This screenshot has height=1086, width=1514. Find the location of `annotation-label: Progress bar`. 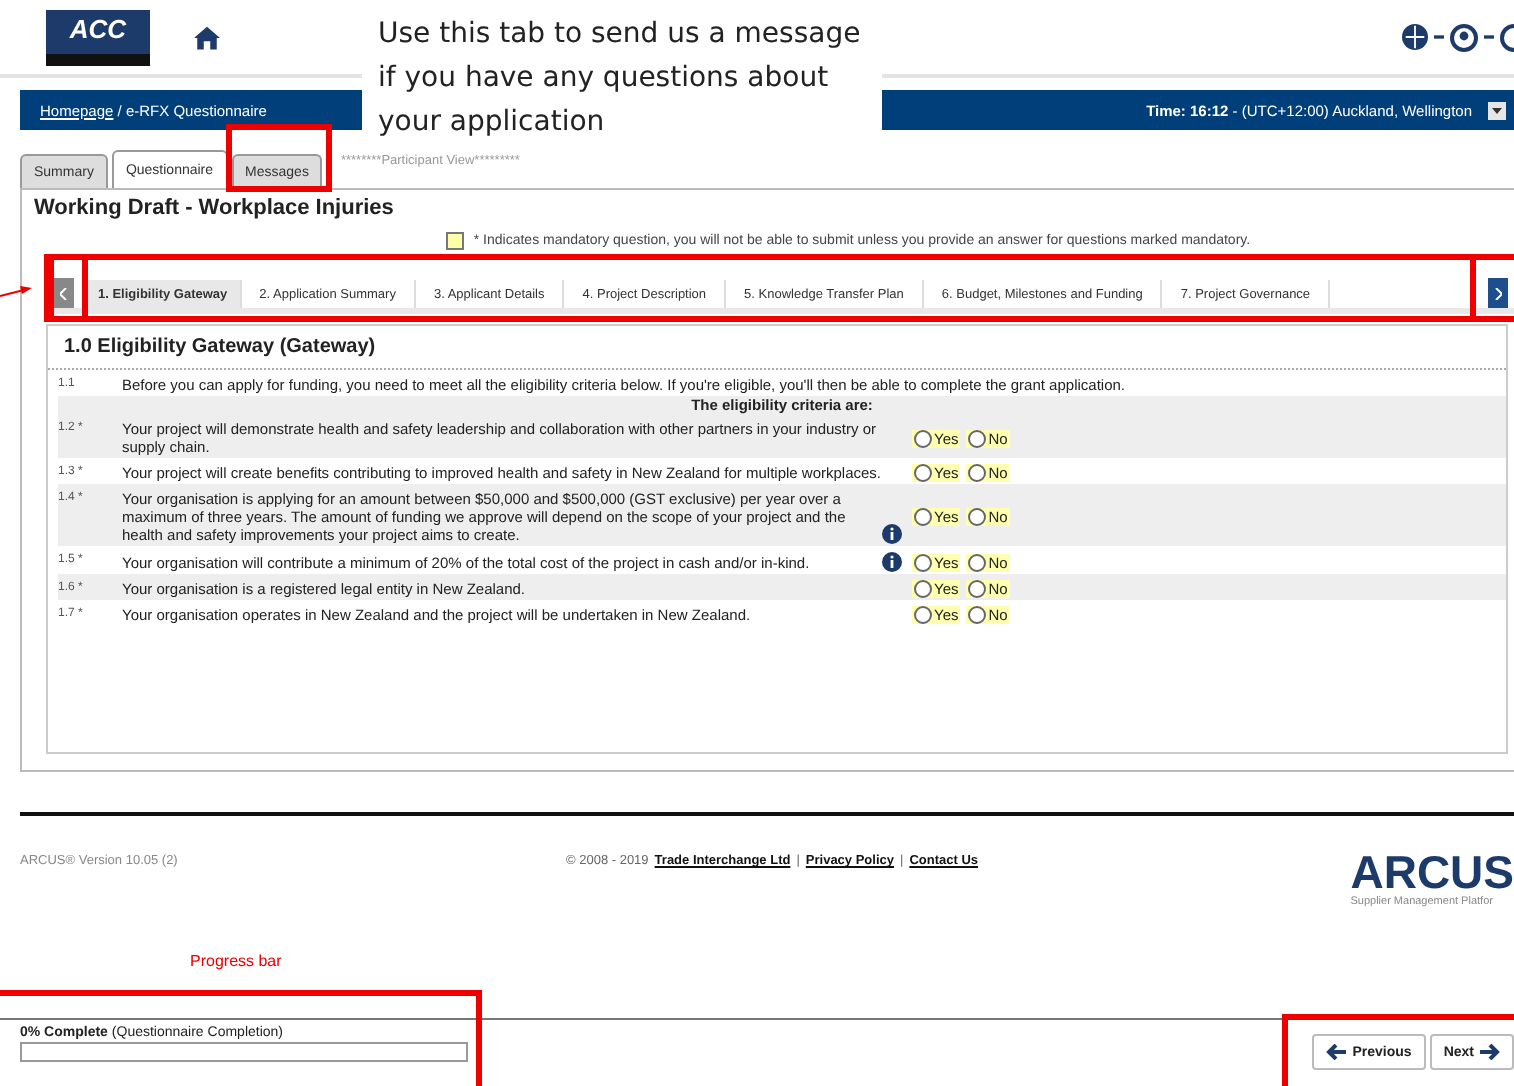

annotation-label: Progress bar is located at coordinates (236, 961).